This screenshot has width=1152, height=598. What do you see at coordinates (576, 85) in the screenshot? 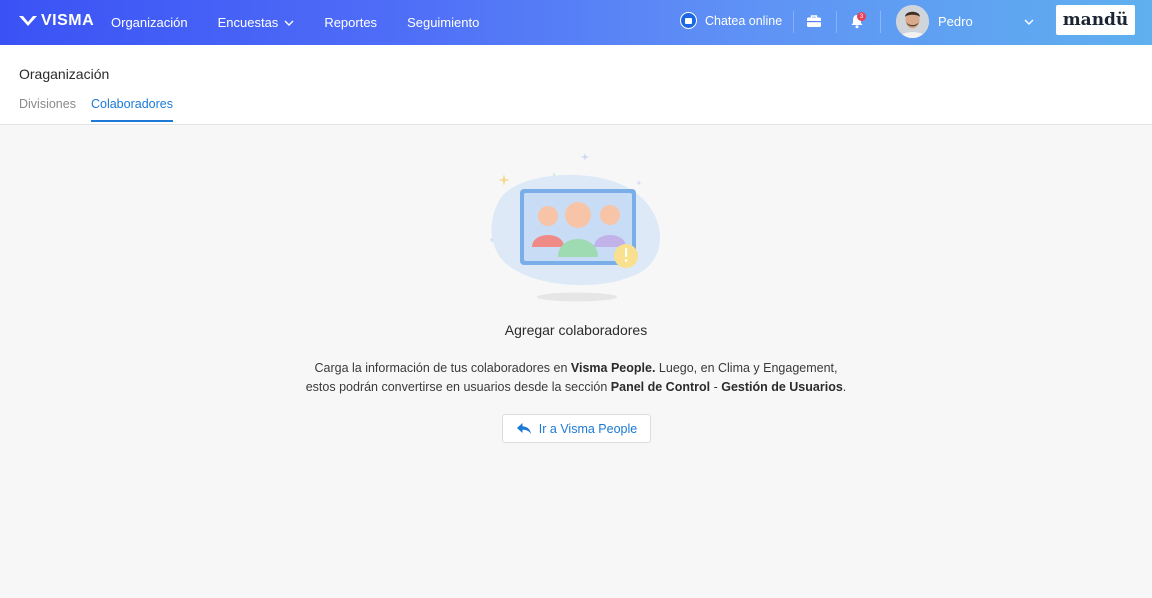
I see `page-header: Oraganización Divisiones Colaboradores` at bounding box center [576, 85].